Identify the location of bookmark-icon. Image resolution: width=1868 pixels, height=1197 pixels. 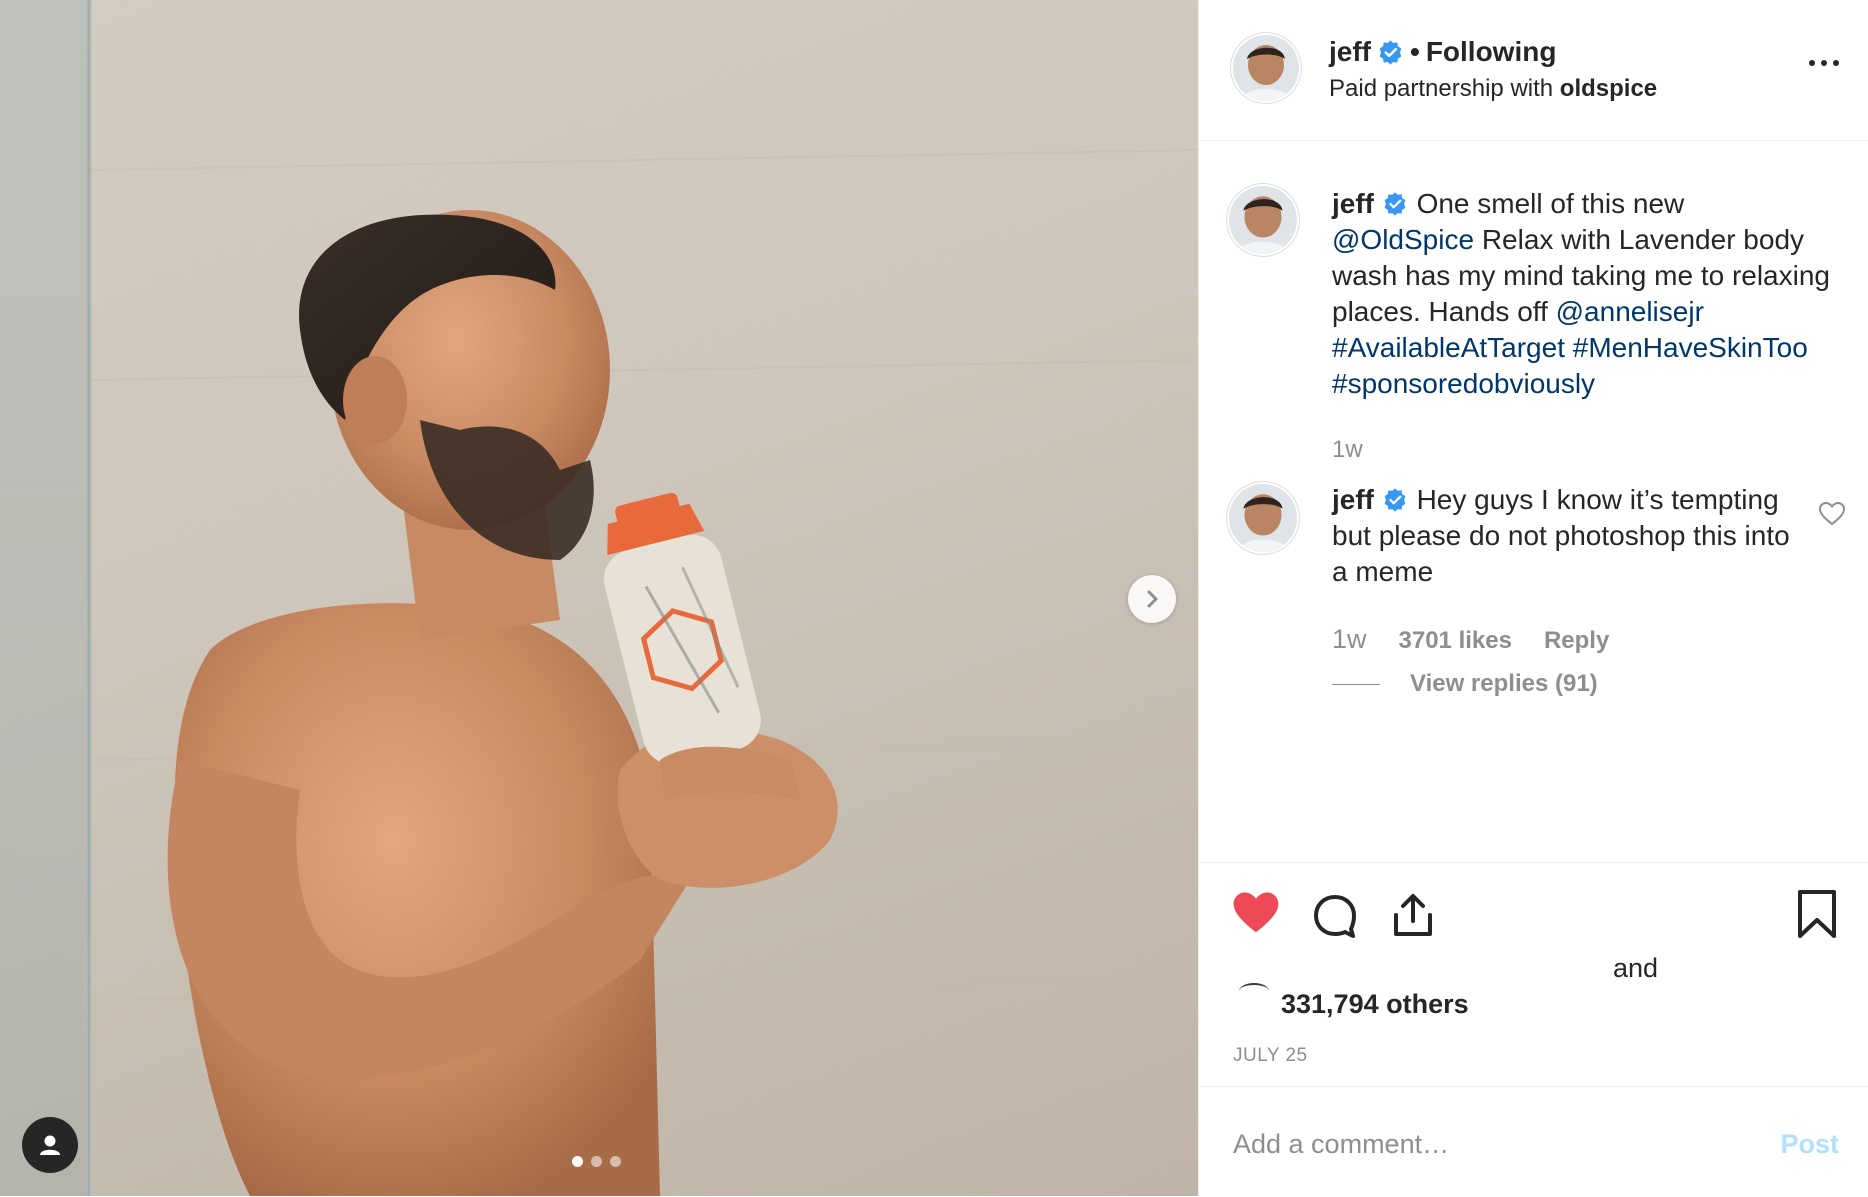
(1817, 916).